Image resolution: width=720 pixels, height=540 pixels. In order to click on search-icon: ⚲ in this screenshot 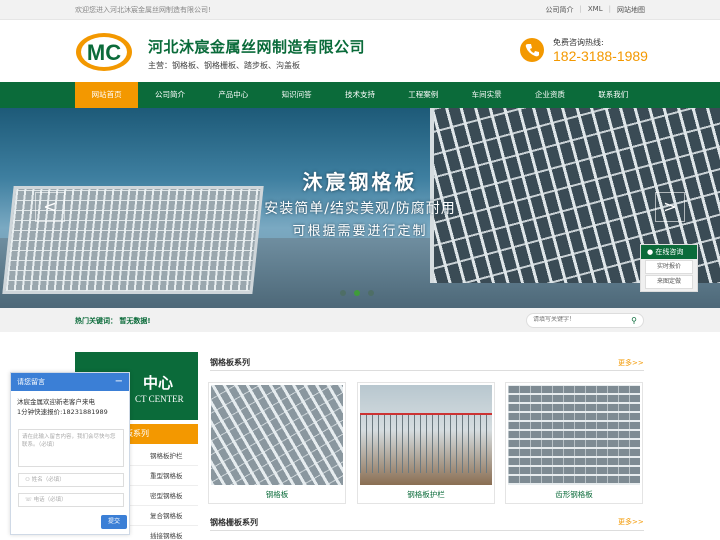, I will do `click(634, 320)`.